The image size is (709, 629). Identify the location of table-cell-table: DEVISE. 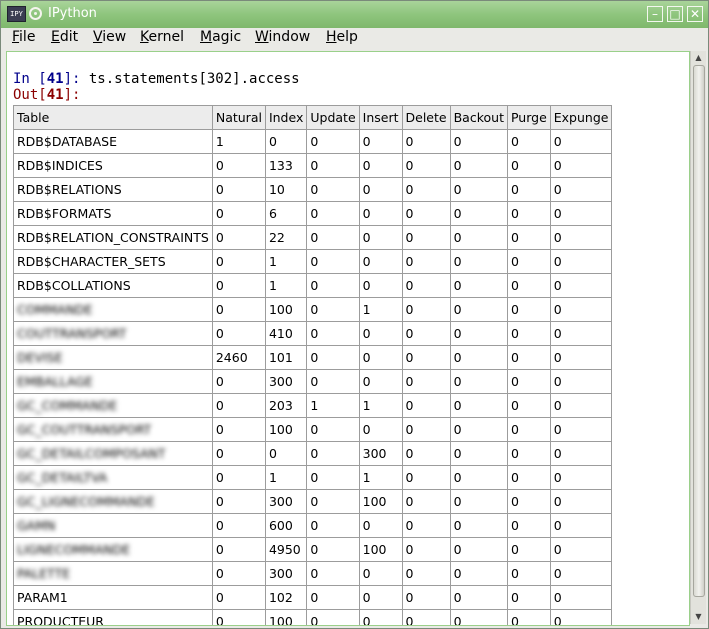
(113, 357).